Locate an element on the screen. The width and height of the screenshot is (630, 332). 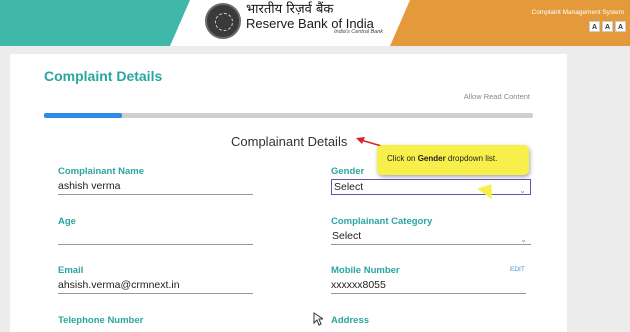
age-field: Age is located at coordinates (155, 230).